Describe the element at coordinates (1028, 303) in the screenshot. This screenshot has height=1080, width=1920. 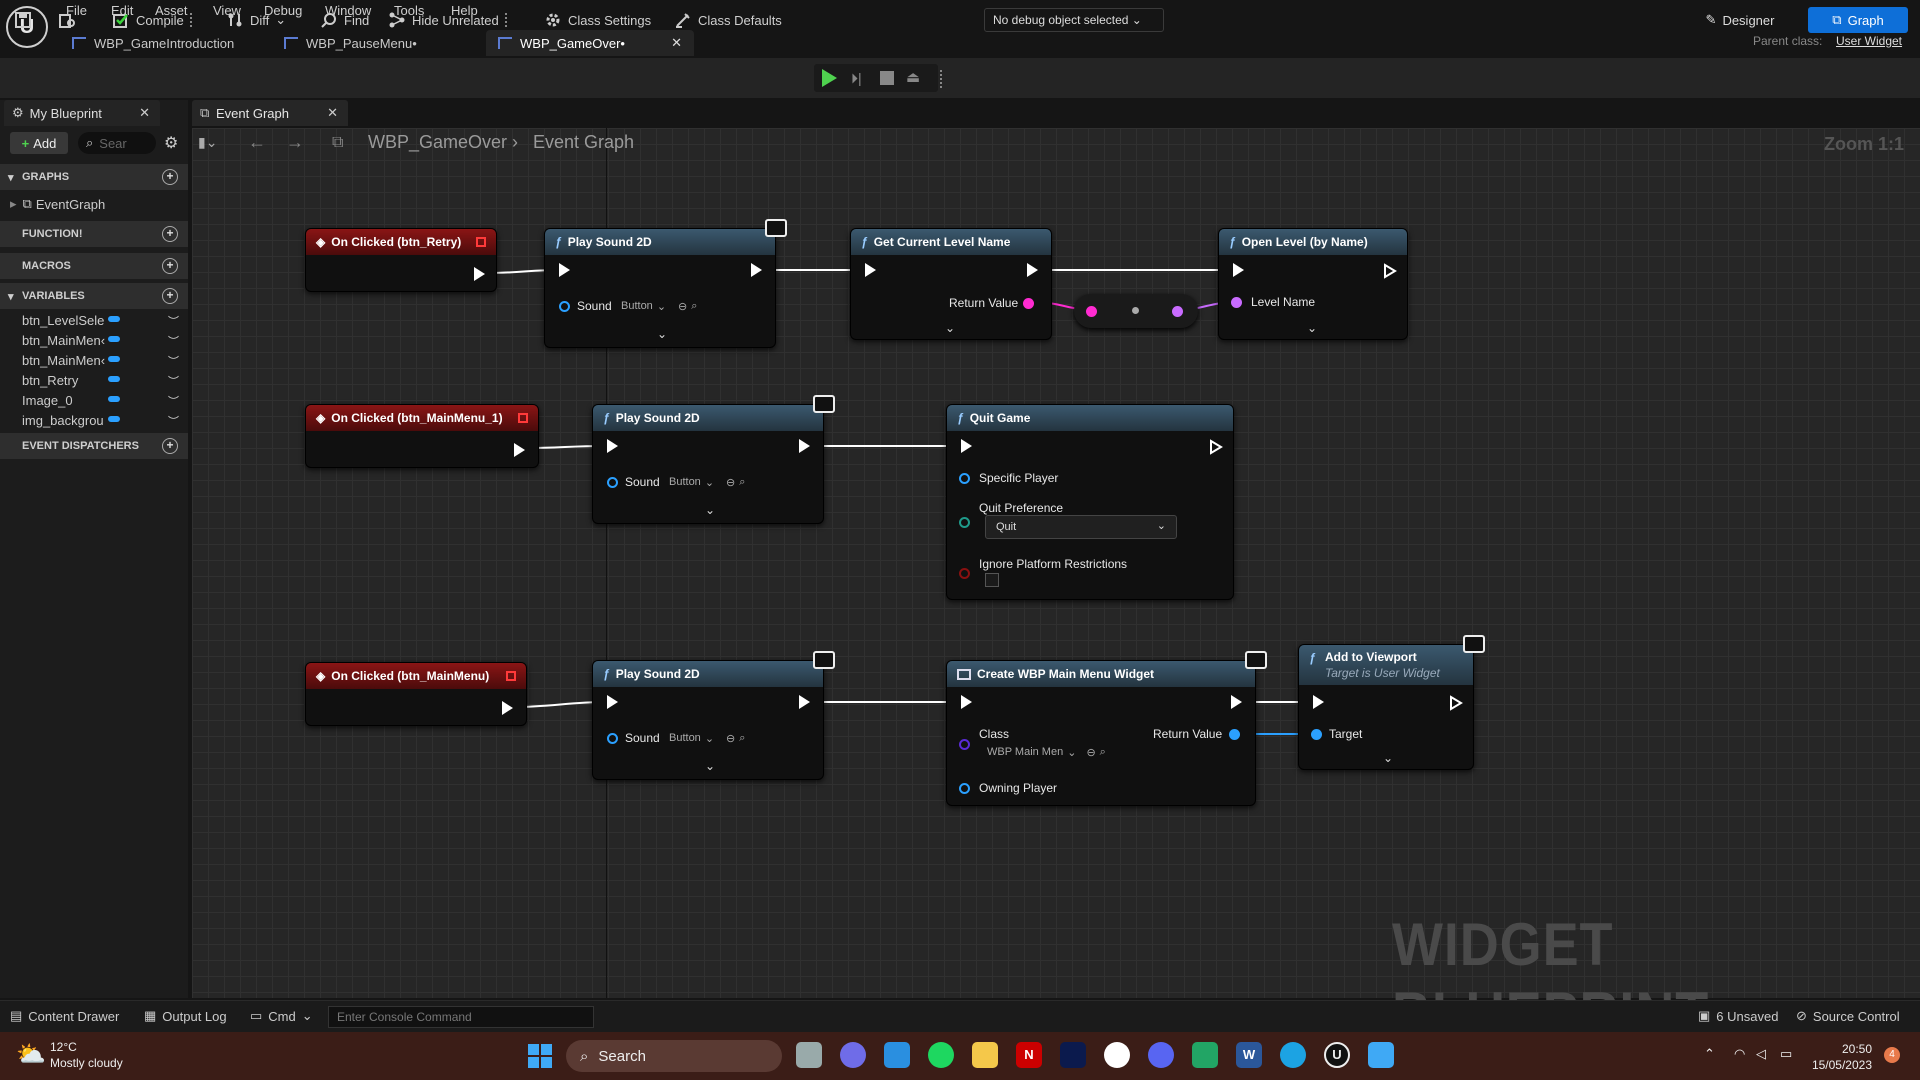
I see `string-output-pin` at that location.